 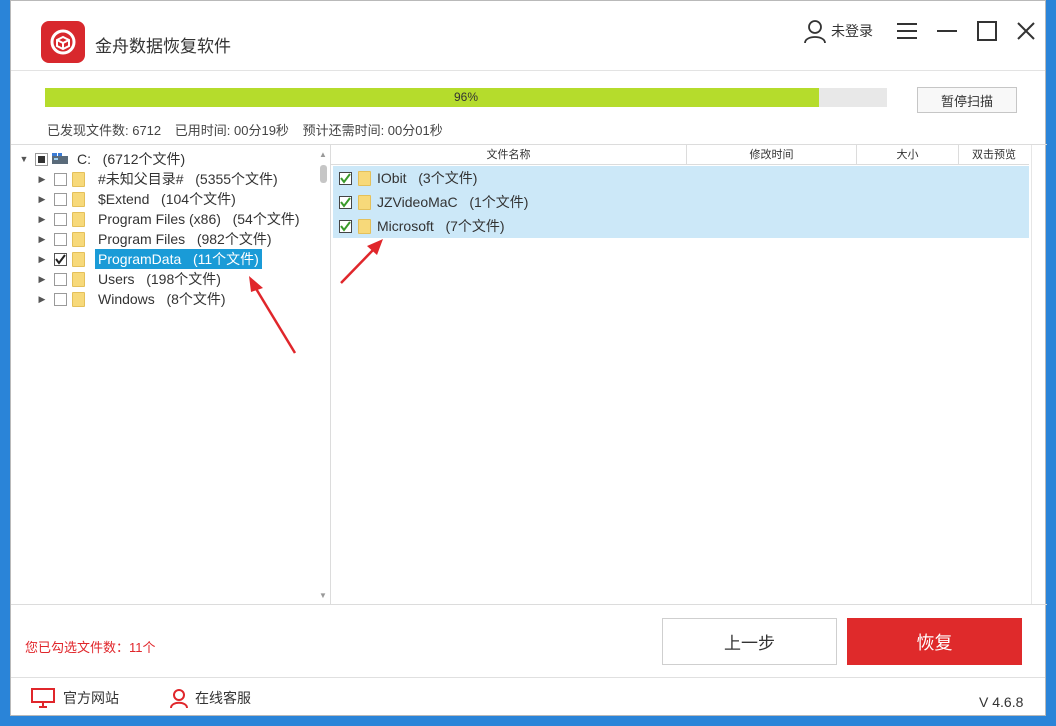 I want to click on column-name-header: 文件名称, so click(x=509, y=155).